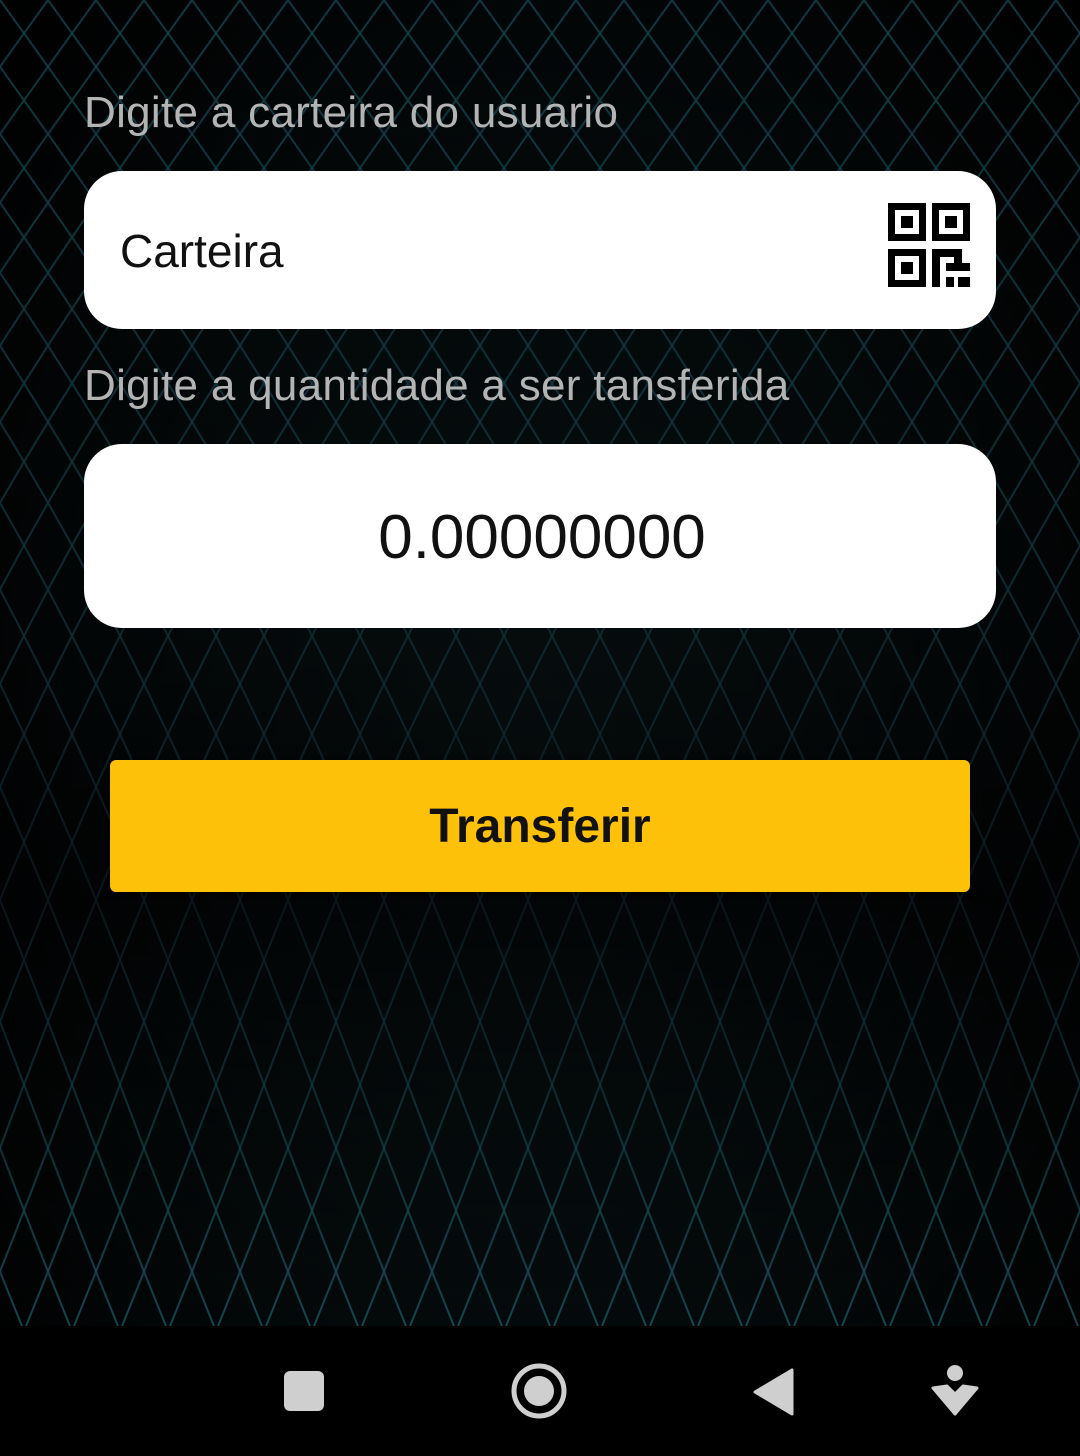 The width and height of the screenshot is (1080, 1456). Describe the element at coordinates (540, 826) in the screenshot. I see `transfer-button: Transferir` at that location.